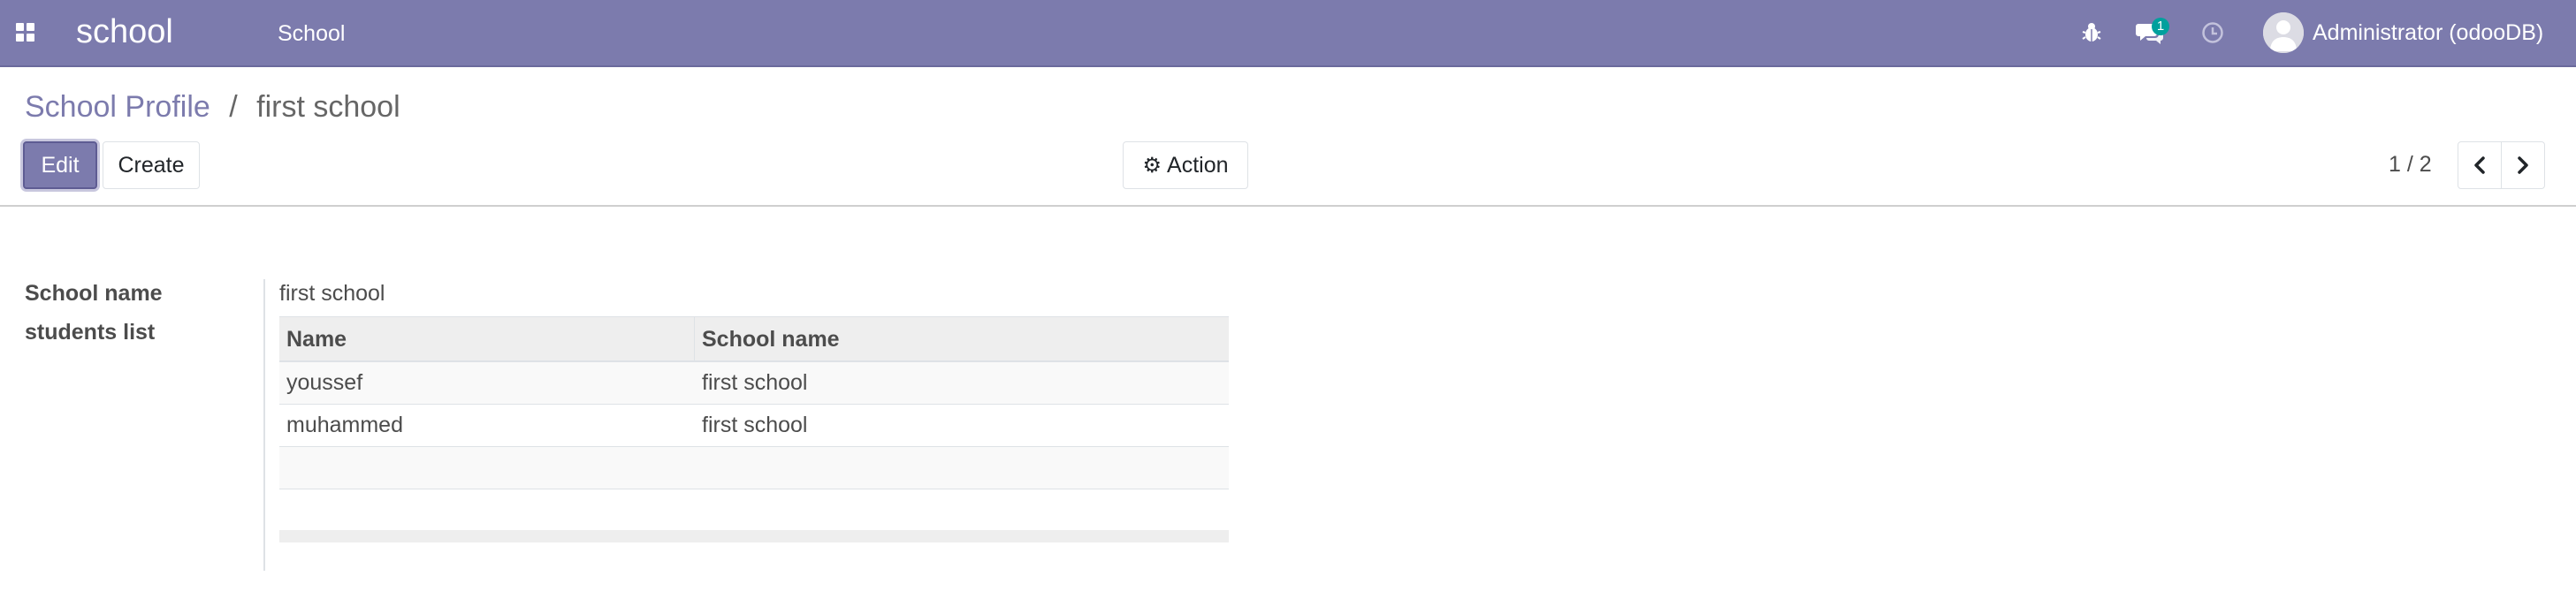 This screenshot has width=2576, height=599. Describe the element at coordinates (324, 382) in the screenshot. I see `cell-name: youssef` at that location.